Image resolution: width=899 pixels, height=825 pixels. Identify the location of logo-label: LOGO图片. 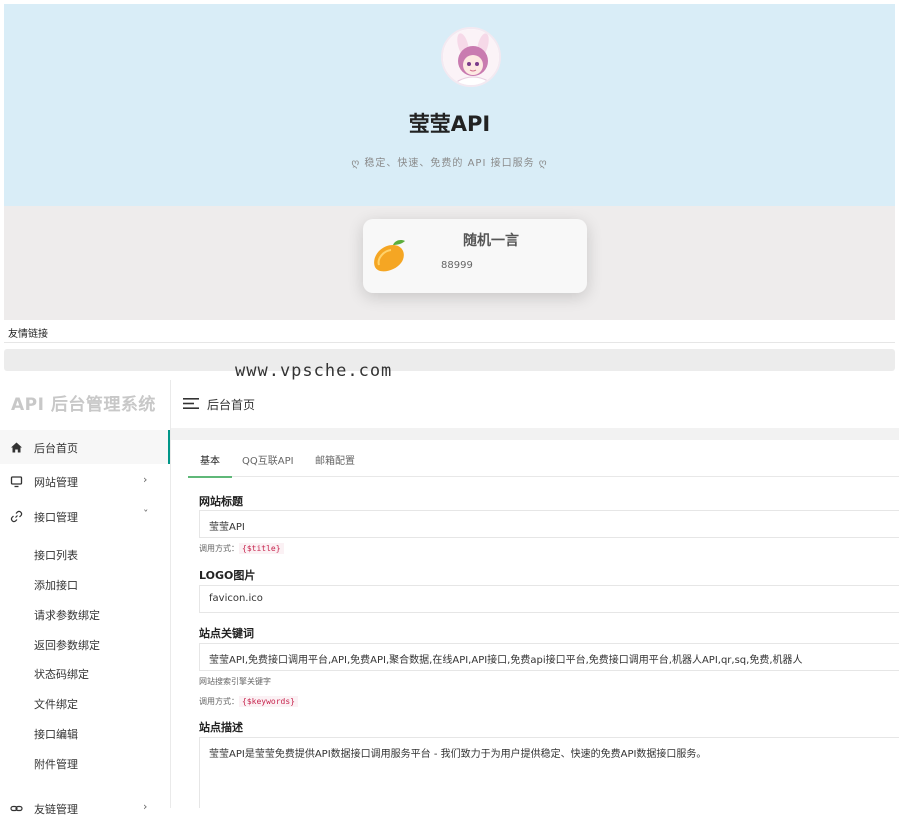
(227, 575).